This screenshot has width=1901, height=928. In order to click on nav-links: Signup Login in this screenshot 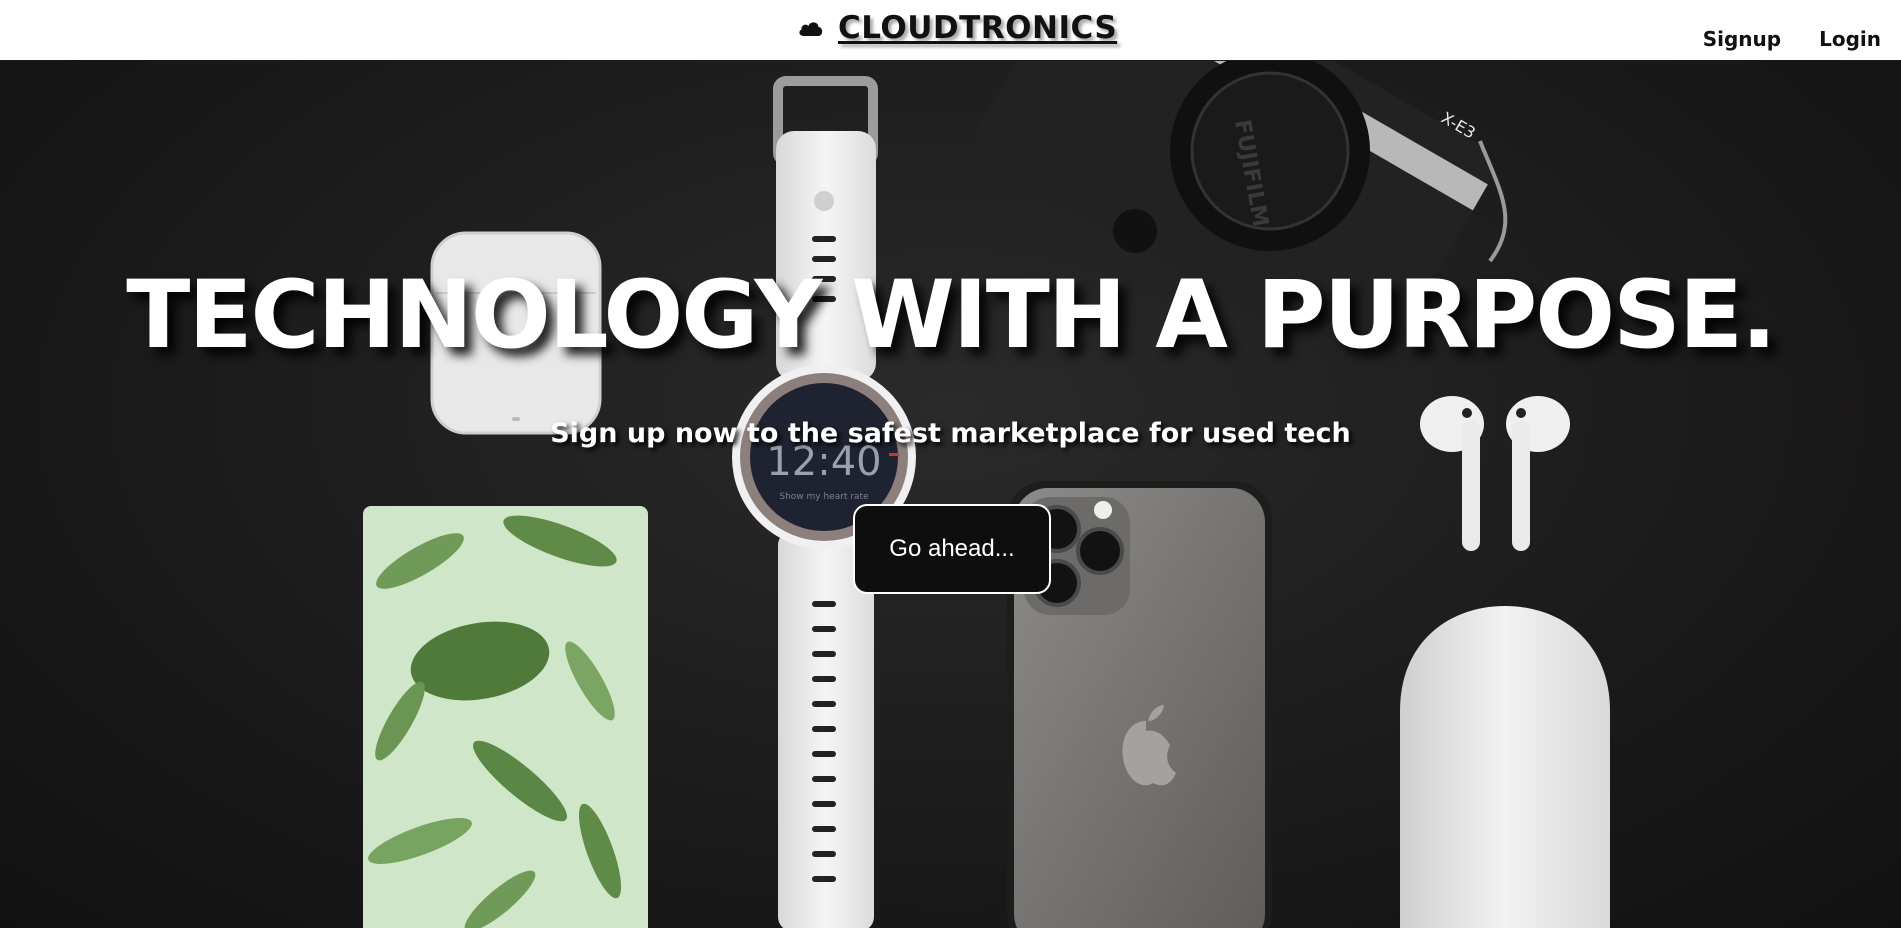, I will do `click(1792, 39)`.